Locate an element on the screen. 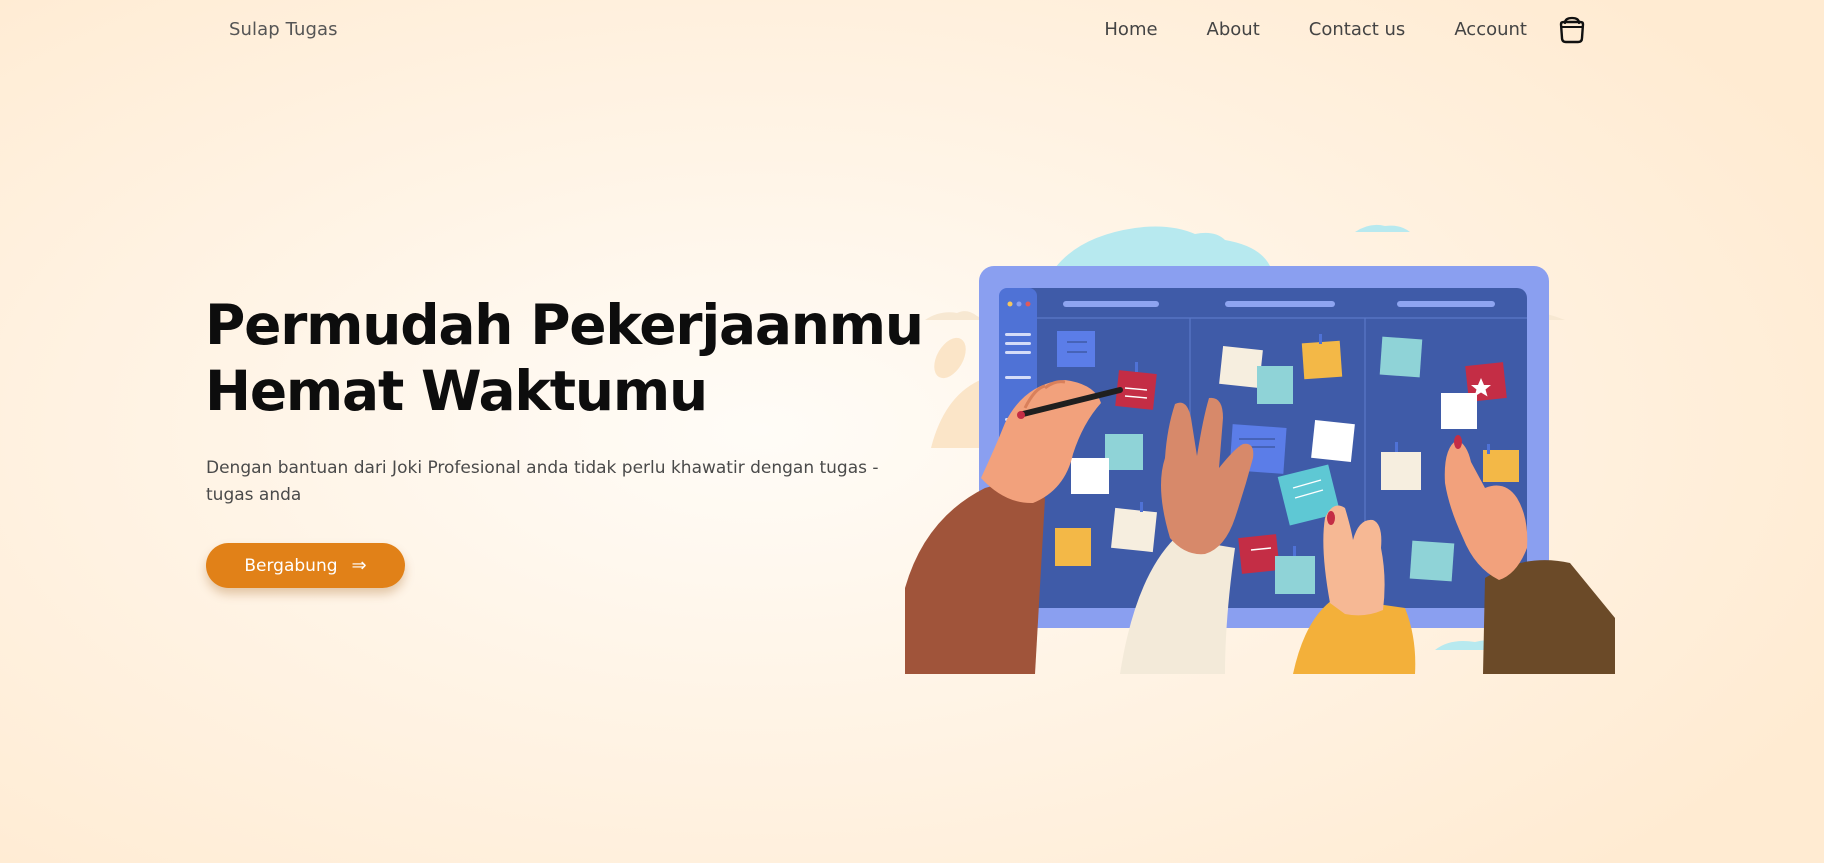 The image size is (1824, 863). nav-home-link: Home is located at coordinates (1130, 29).